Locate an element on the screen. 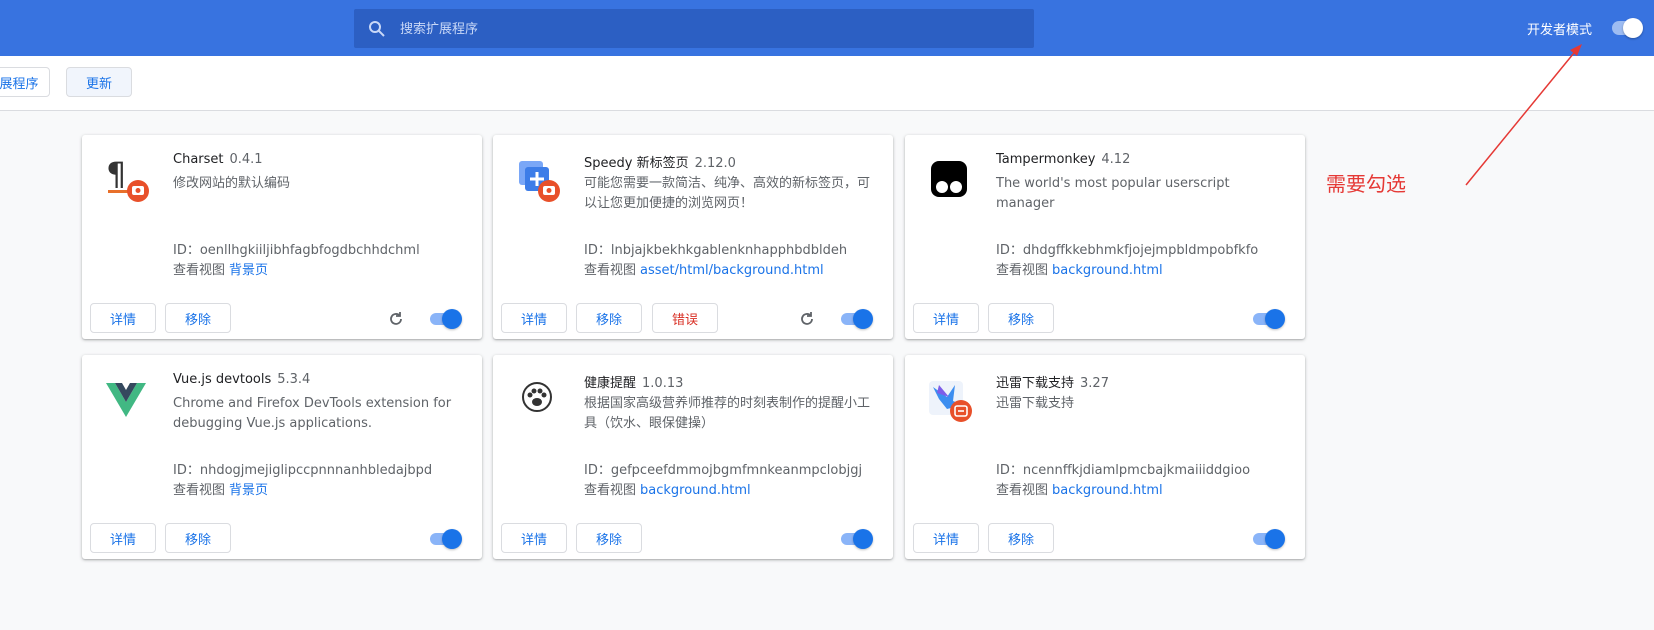 Image resolution: width=1654 pixels, height=630 pixels. vue-icon is located at coordinates (126, 400).